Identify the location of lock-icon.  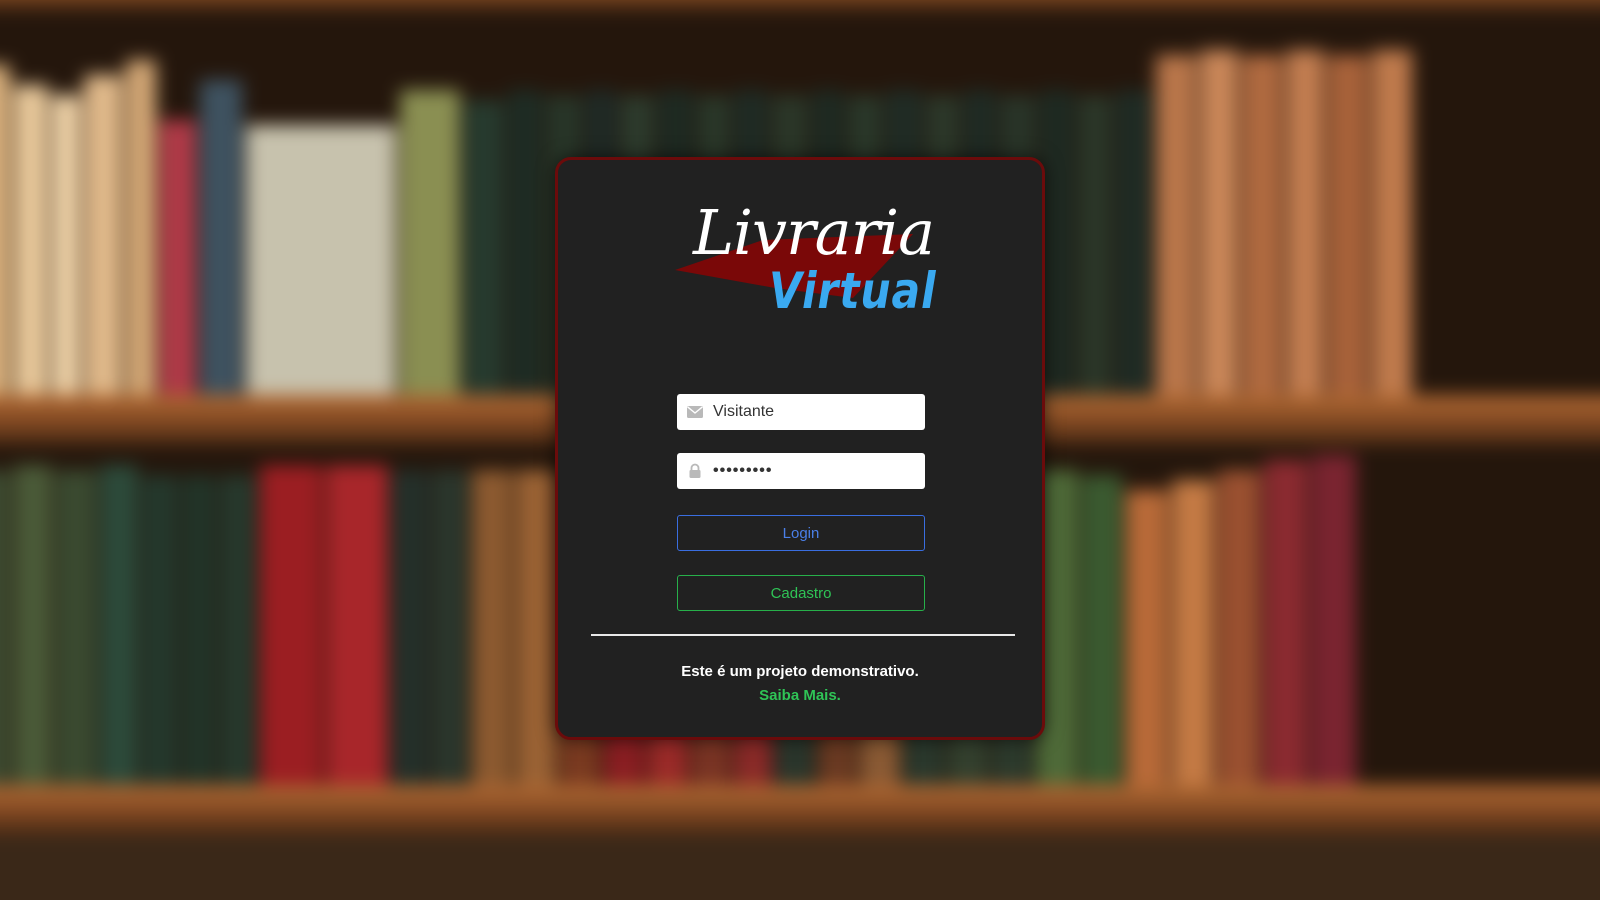
(695, 471).